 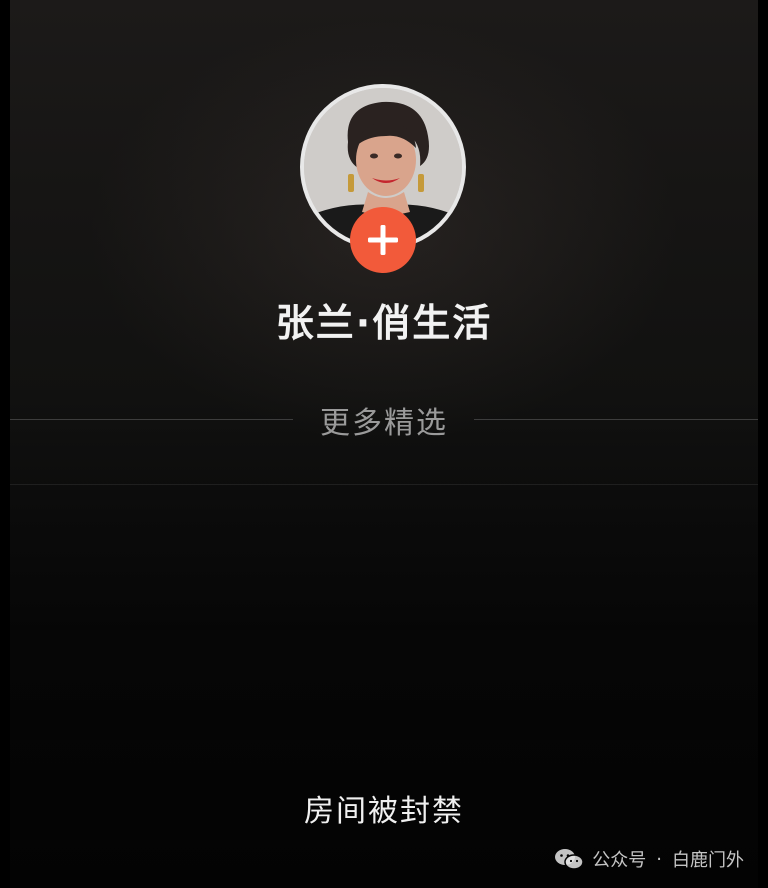 I want to click on watermark-channel: 公众号, so click(x=619, y=860).